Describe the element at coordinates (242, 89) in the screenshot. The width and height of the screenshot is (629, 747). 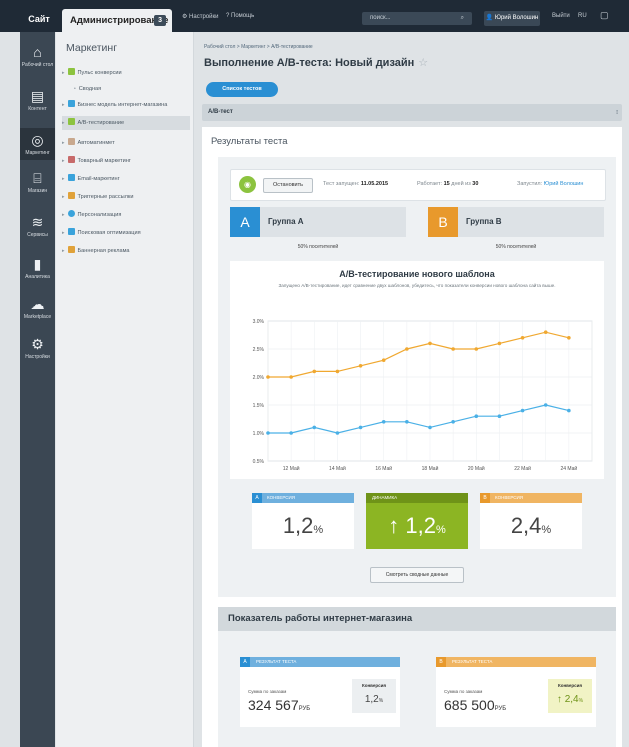
I see `test-list-button: Список тестов` at that location.